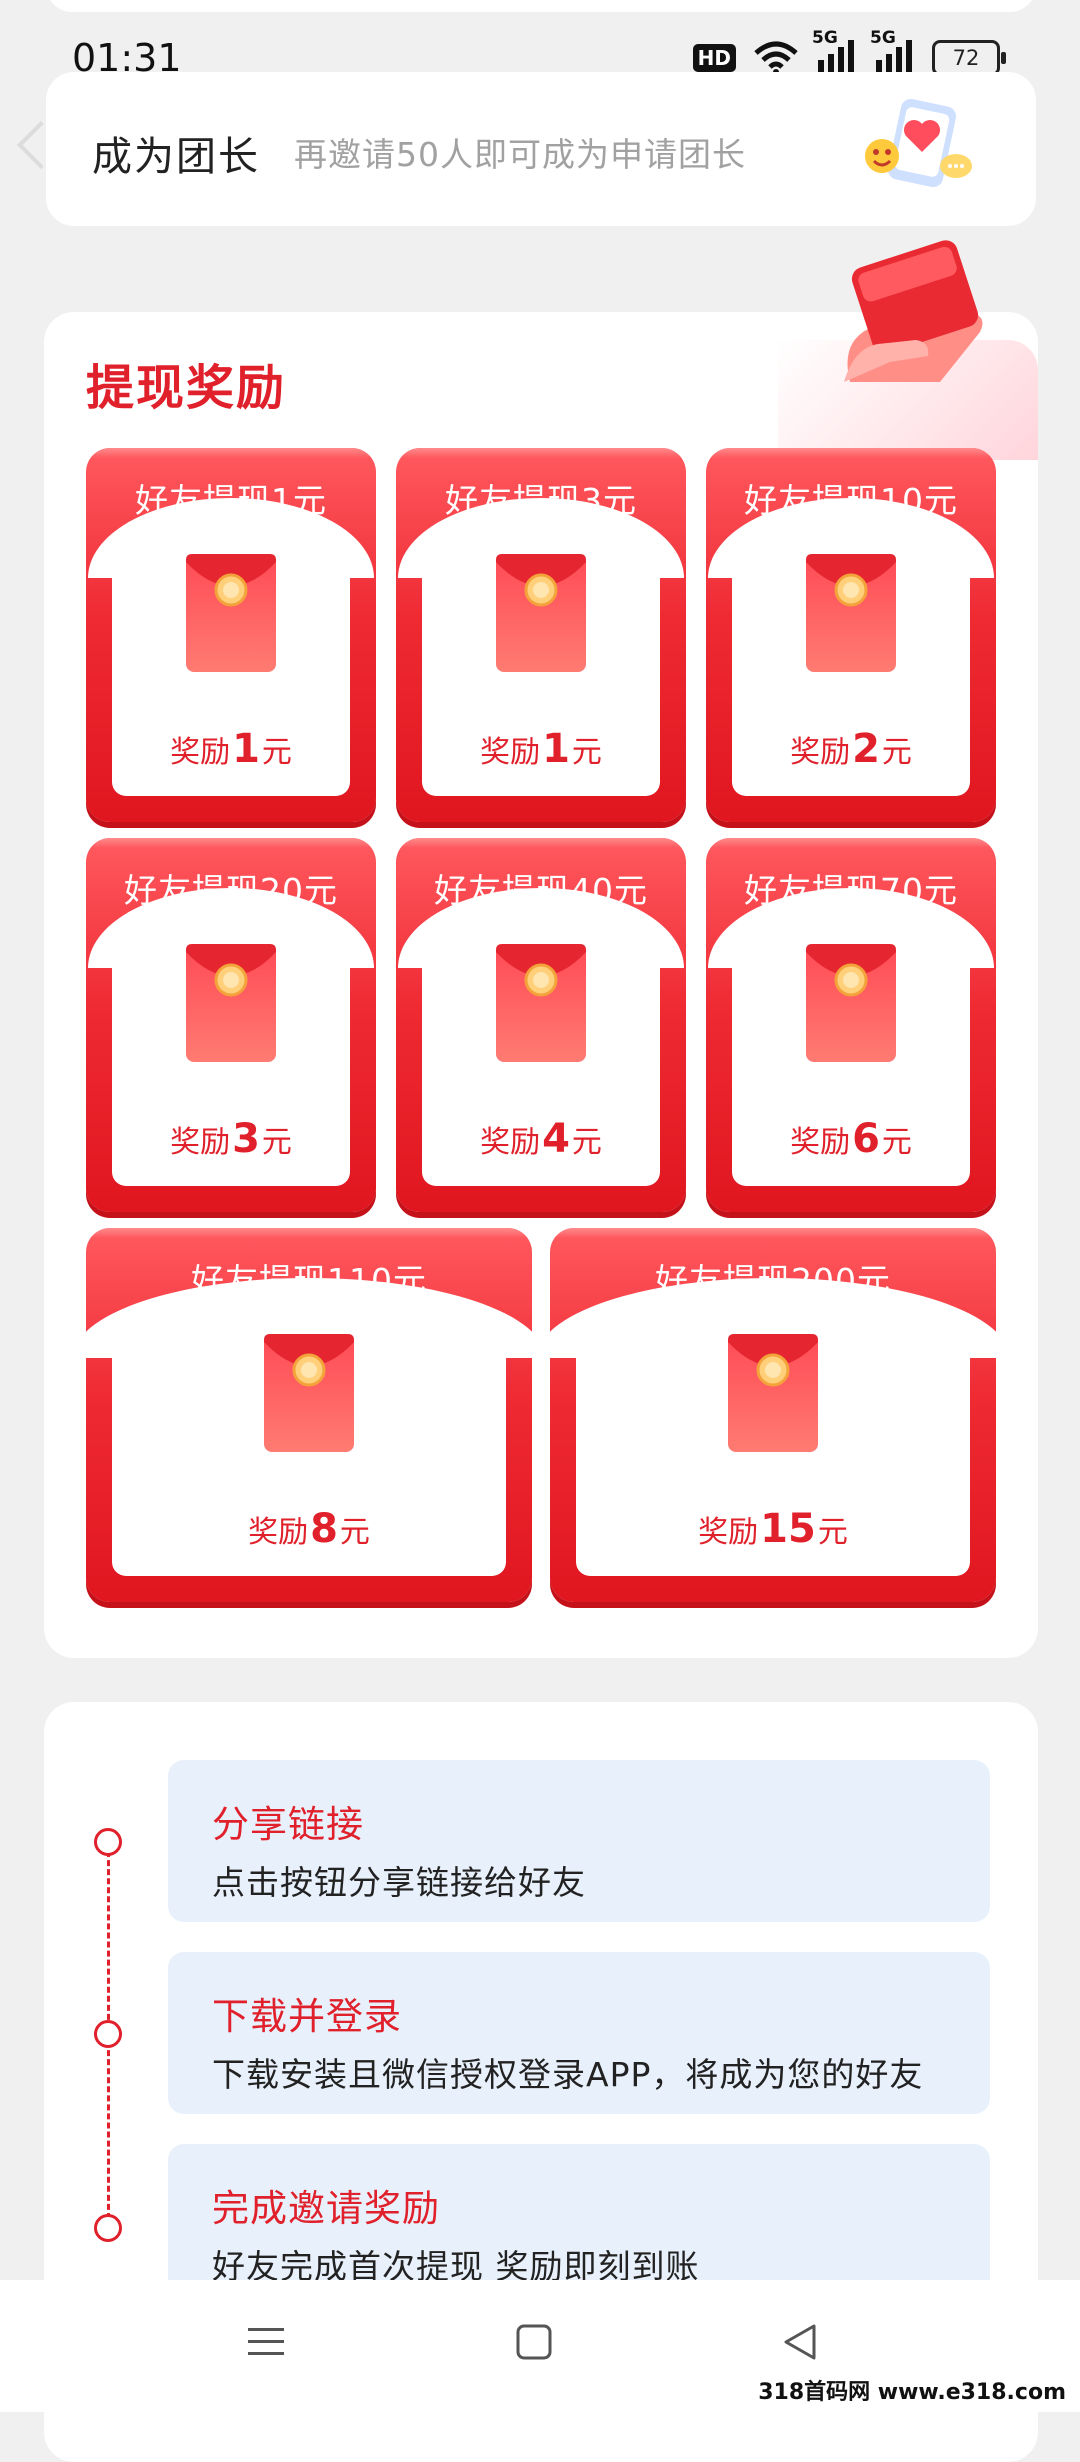  Describe the element at coordinates (307, 2016) in the screenshot. I see `step-title: 下载并登录` at that location.